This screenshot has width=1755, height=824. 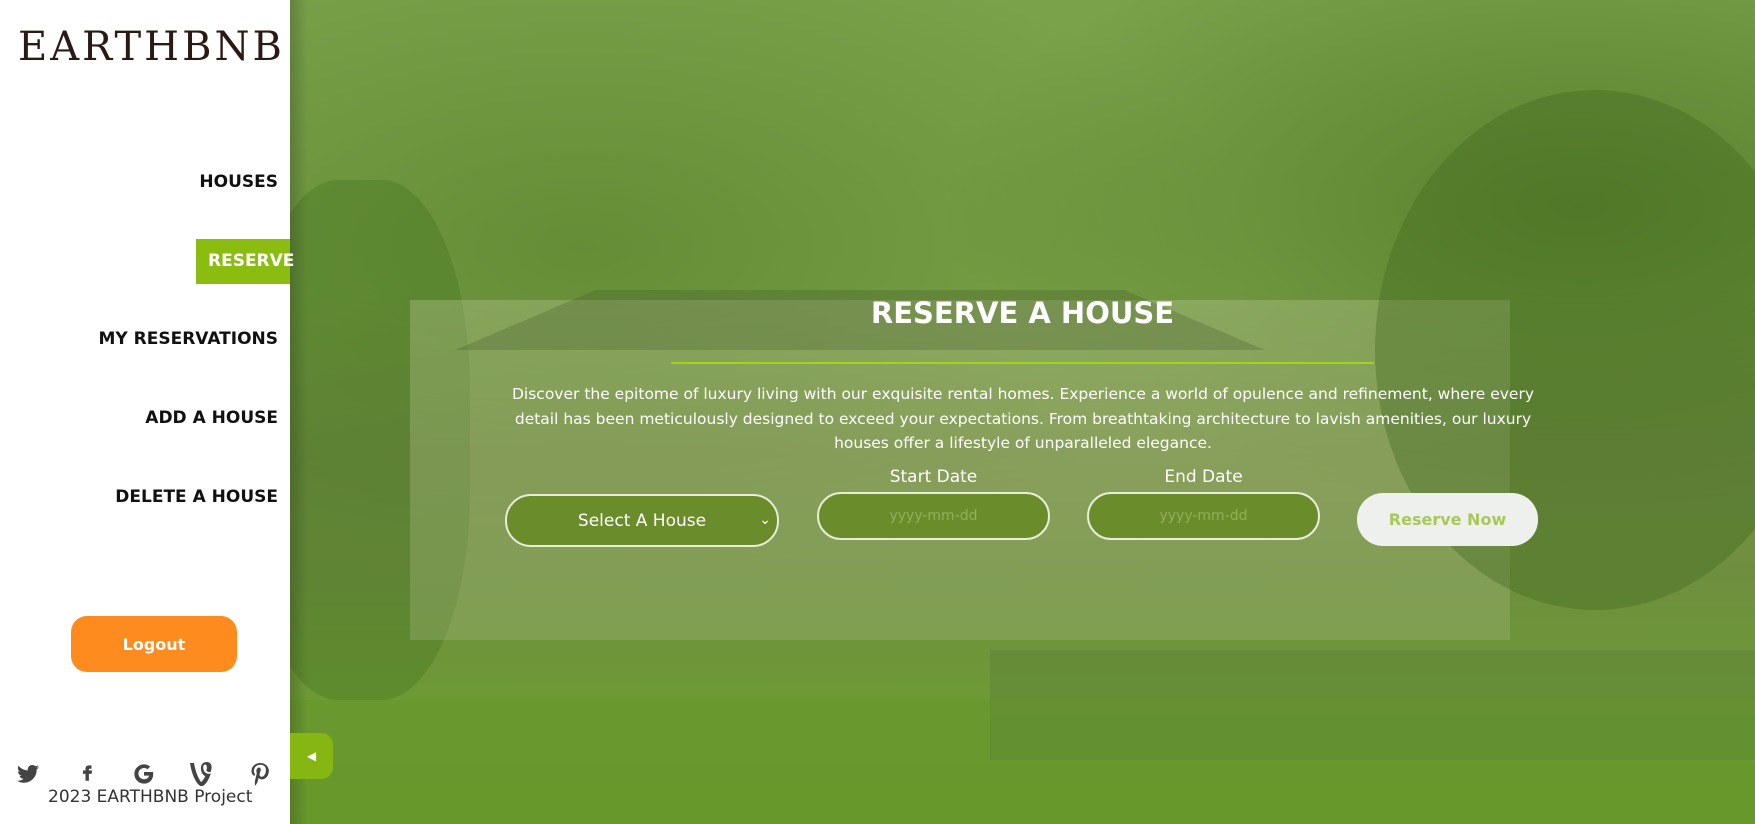 I want to click on nav-item-reserve: RESERVE, so click(x=245, y=261).